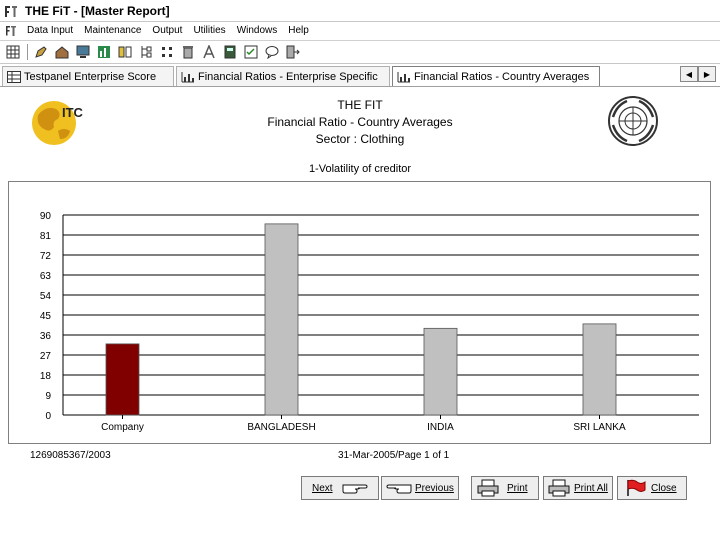 This screenshot has width=720, height=540. Describe the element at coordinates (689, 74) in the screenshot. I see `tab-scroll-left-button: ◀` at that location.